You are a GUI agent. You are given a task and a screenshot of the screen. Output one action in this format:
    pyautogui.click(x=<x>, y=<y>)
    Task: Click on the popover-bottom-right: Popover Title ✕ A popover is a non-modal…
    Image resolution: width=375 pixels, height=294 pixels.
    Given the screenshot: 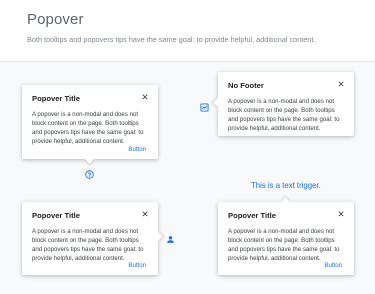 What is the action you would take?
    pyautogui.click(x=286, y=236)
    